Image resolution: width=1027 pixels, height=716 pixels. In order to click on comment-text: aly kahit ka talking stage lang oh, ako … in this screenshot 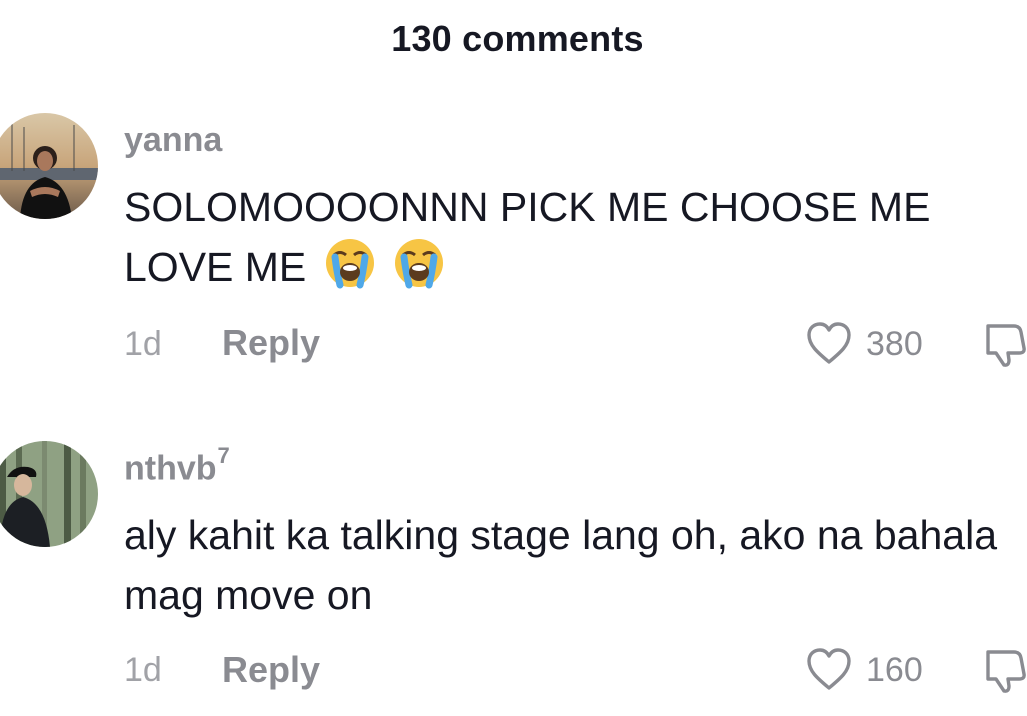, I will do `click(569, 565)`.